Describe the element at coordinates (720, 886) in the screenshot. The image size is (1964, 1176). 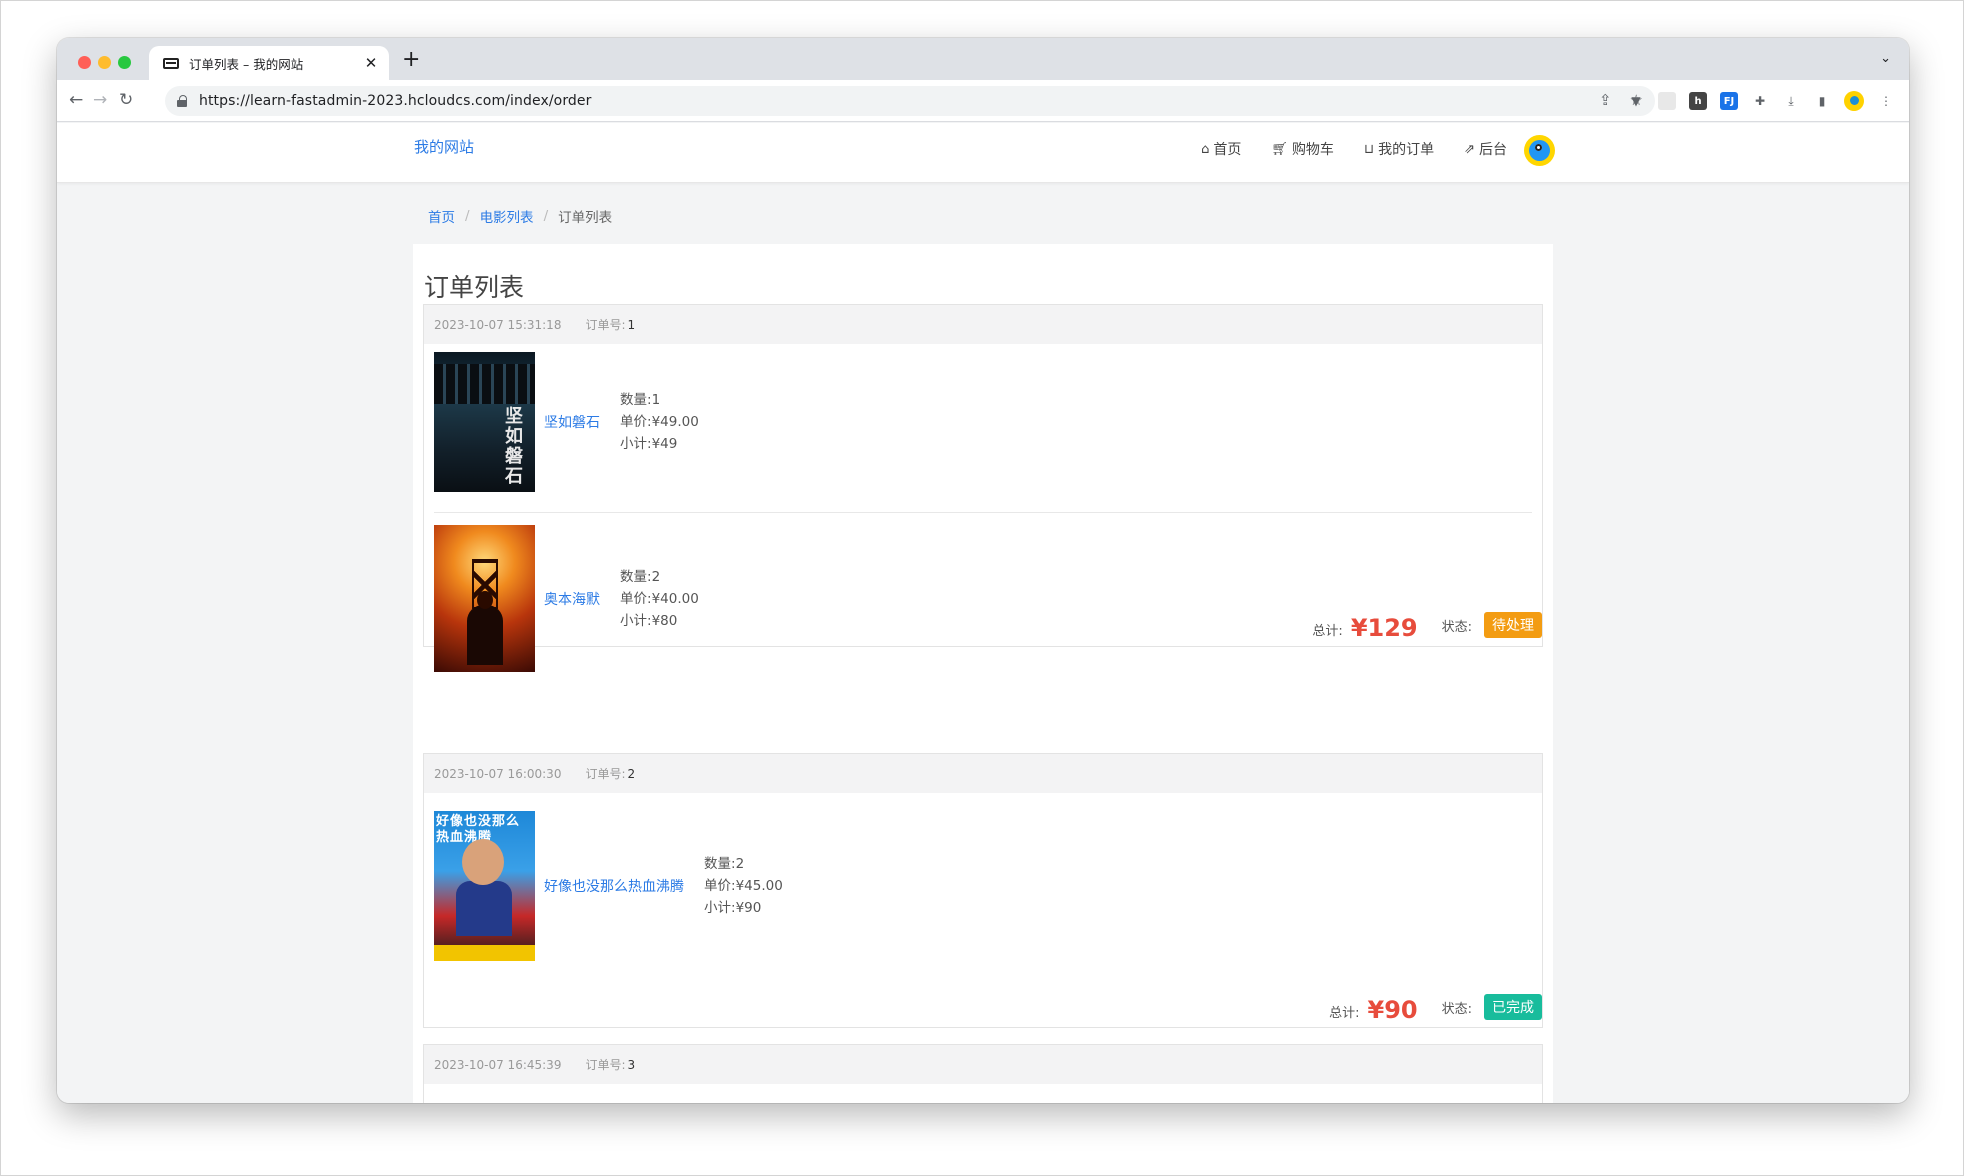
I see `price-label: 单价:` at that location.